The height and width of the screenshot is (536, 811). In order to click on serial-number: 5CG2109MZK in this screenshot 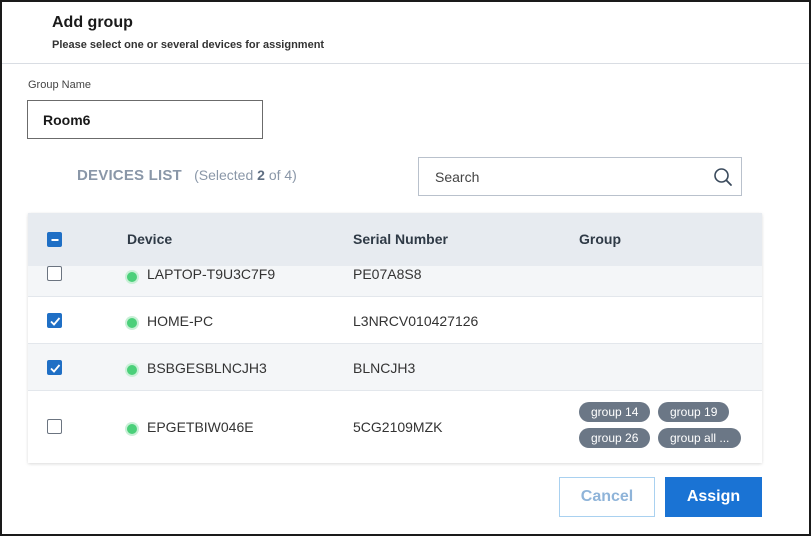, I will do `click(398, 427)`.